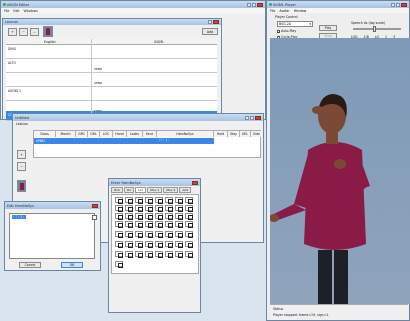 This screenshot has height=321, width=410. I want to click on tab-ori: Ori, so click(129, 190).